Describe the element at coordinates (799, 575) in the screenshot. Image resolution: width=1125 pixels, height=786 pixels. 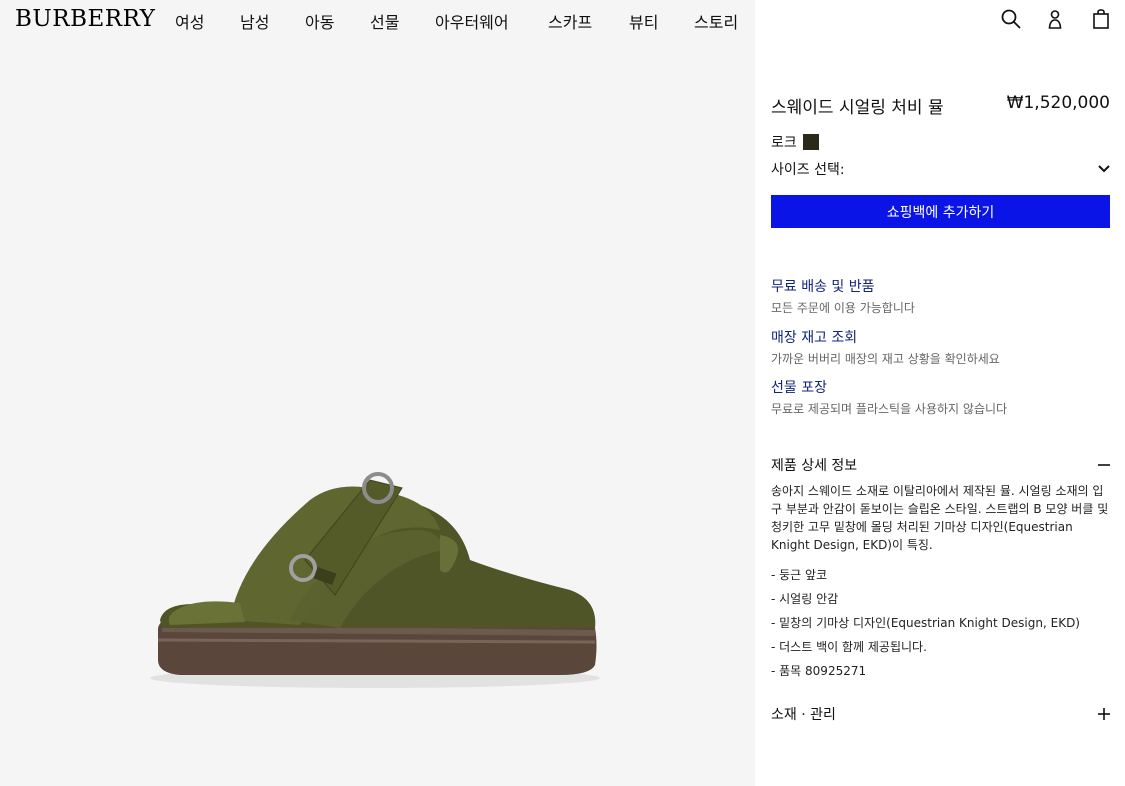
I see `list-item: - 둥근 앞코` at that location.